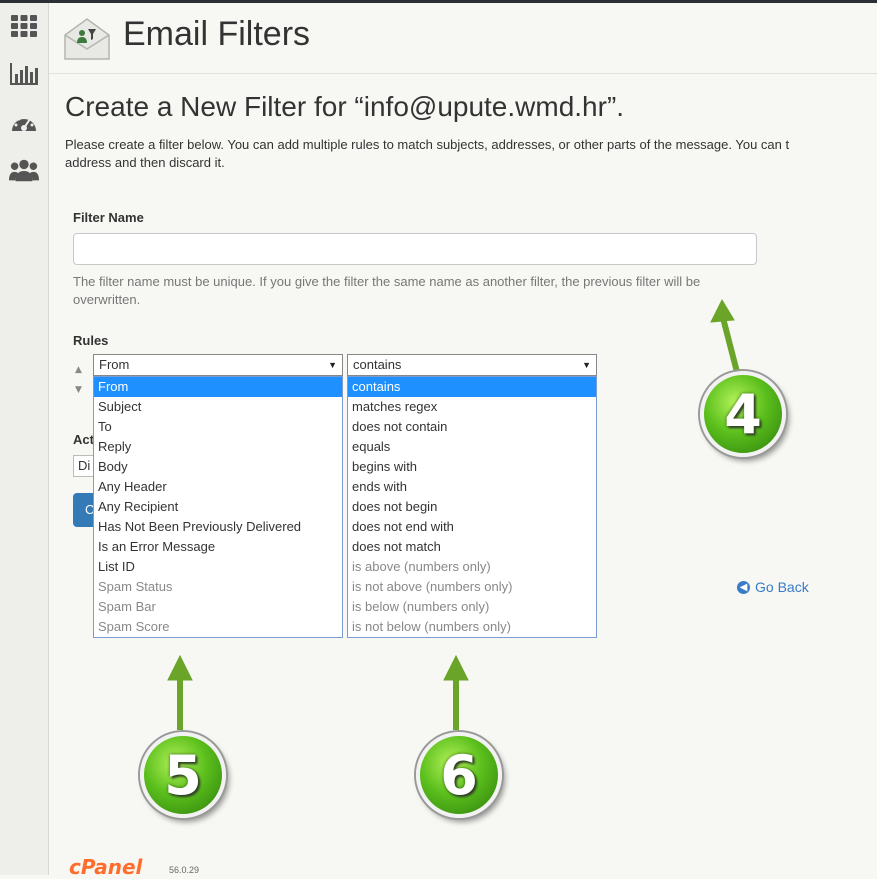 This screenshot has width=877, height=879. What do you see at coordinates (743, 414) in the screenshot?
I see `annotation-badge-4: 4` at bounding box center [743, 414].